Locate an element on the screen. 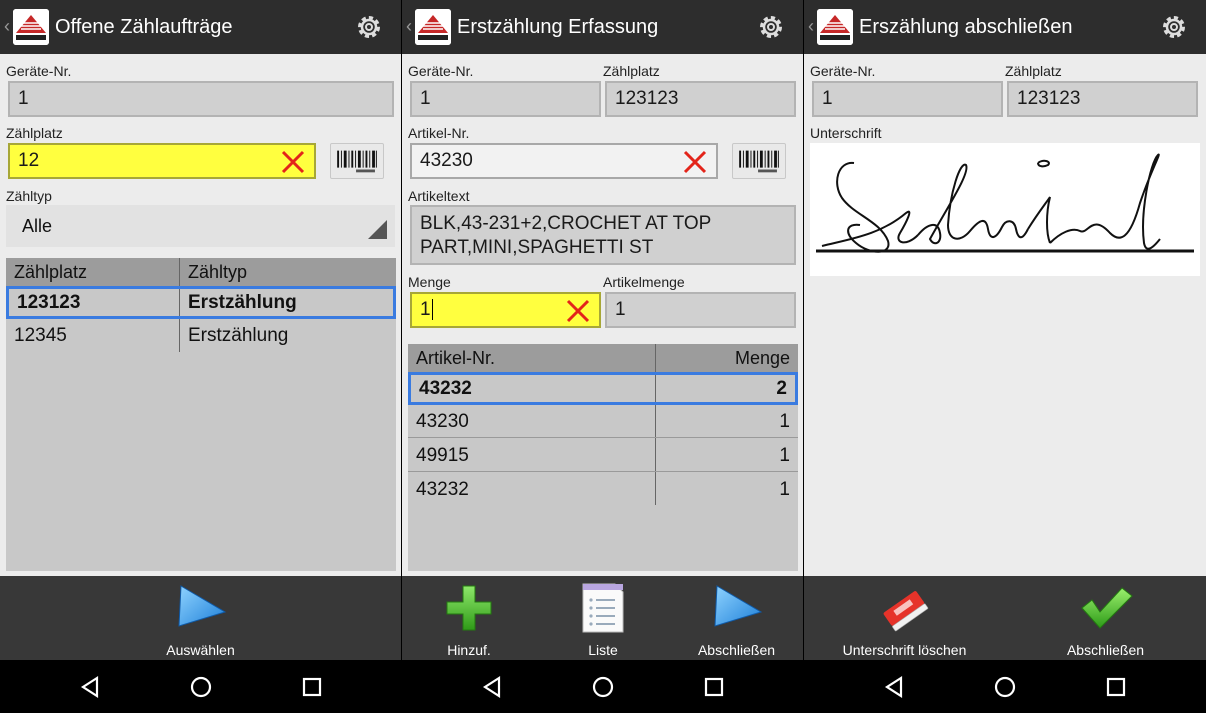 The height and width of the screenshot is (713, 1206). dropdown-arrow-icon is located at coordinates (377, 229).